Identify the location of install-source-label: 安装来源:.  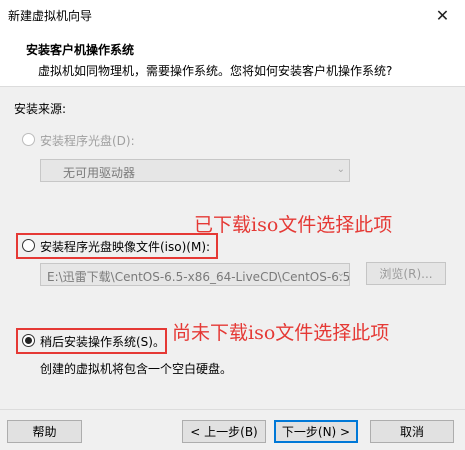
(40, 109).